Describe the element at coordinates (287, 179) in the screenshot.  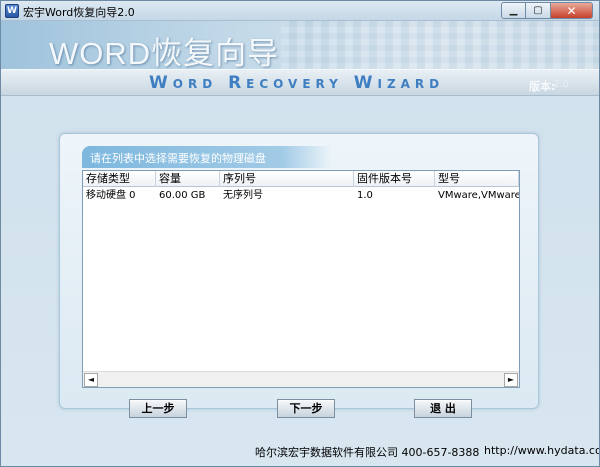
I see `column-header-serial: 序列号` at that location.